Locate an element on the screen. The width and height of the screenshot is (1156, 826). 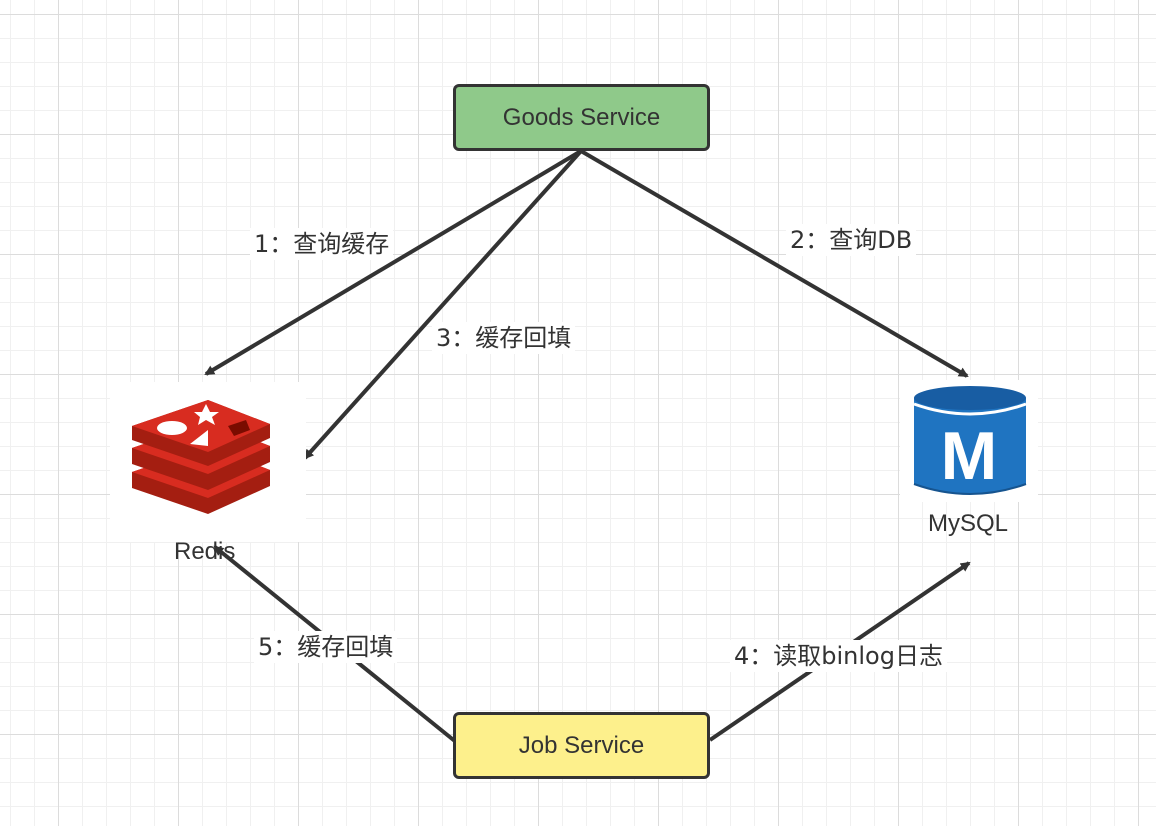
mysql-node: M is located at coordinates (969, 441).